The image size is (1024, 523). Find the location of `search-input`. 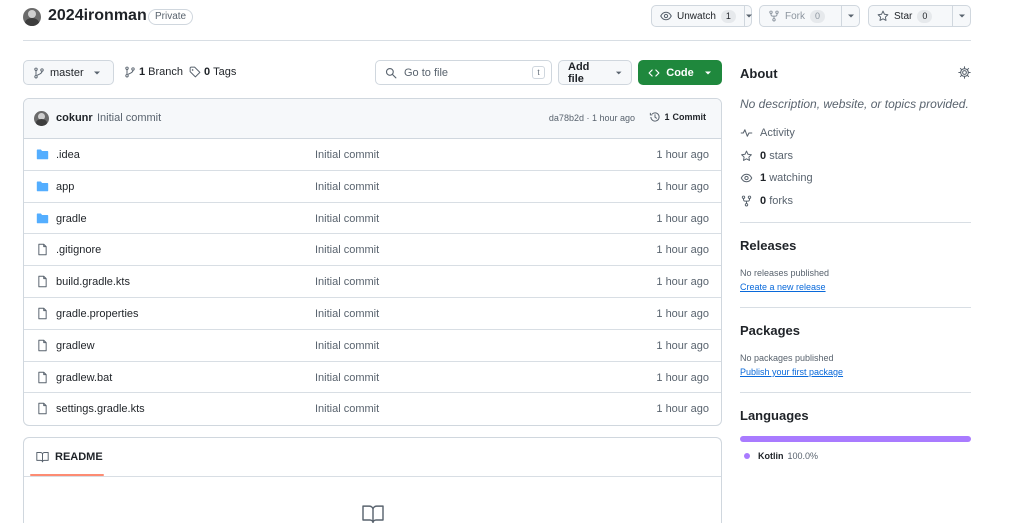

search-input is located at coordinates (464, 72).